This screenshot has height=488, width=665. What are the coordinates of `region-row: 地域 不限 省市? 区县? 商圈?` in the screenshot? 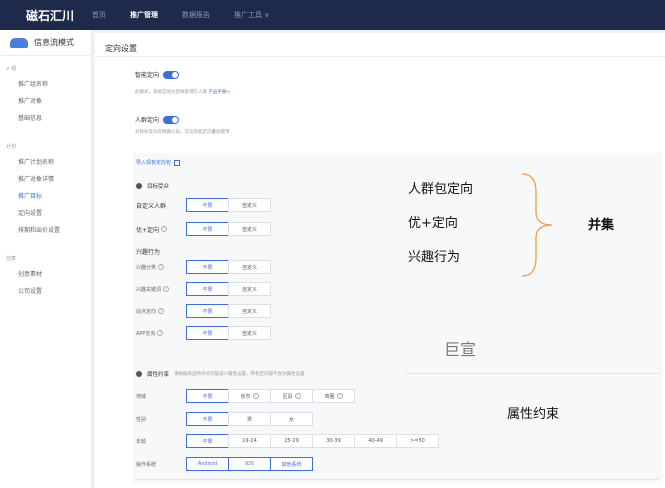 It's located at (245, 396).